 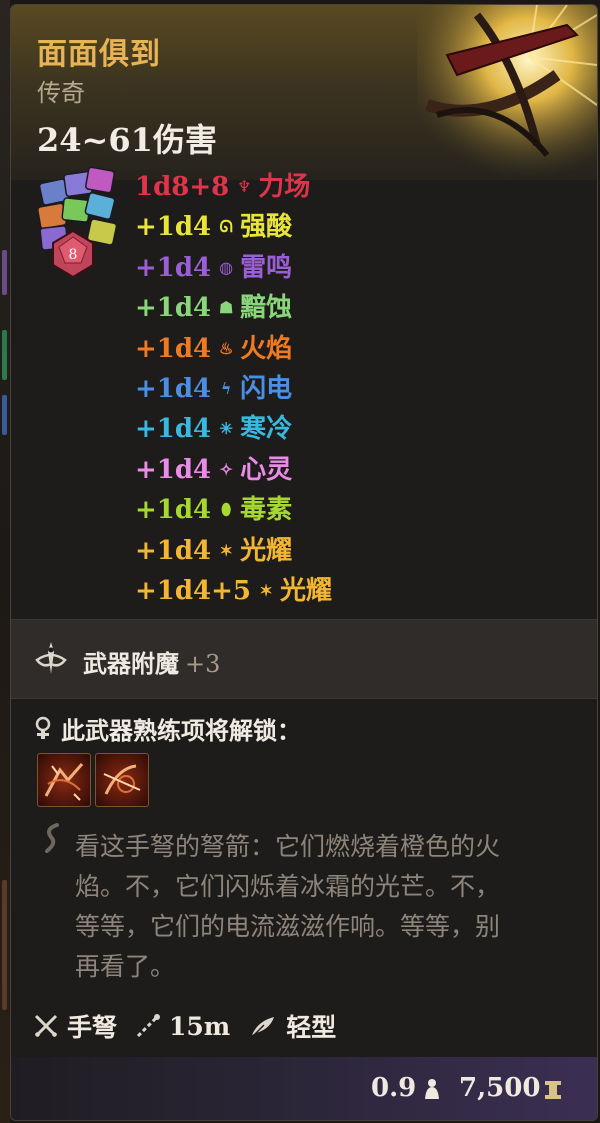 I want to click on proficiency-icon, so click(x=43, y=727).